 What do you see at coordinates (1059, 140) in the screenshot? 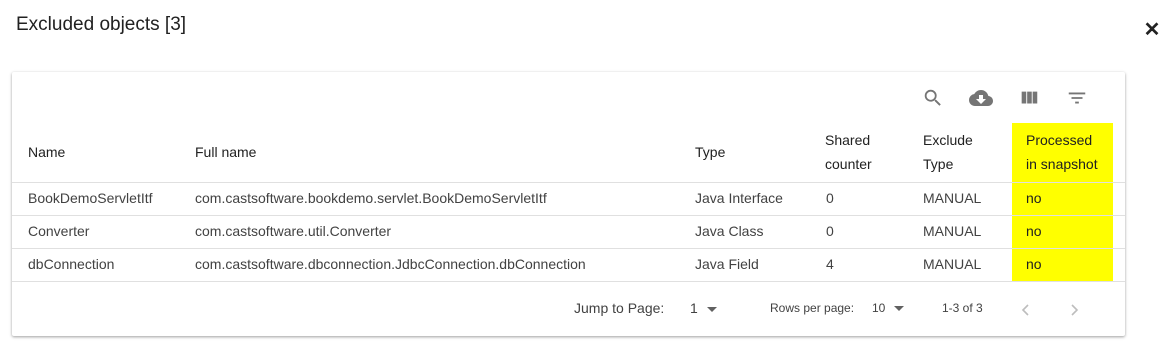
I see `header-processed-line1: Processed` at bounding box center [1059, 140].